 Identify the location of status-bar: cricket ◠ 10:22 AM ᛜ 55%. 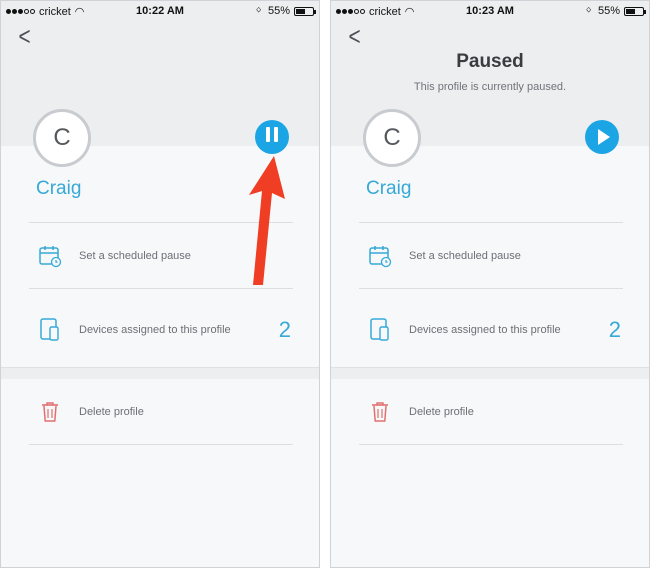
(160, 11).